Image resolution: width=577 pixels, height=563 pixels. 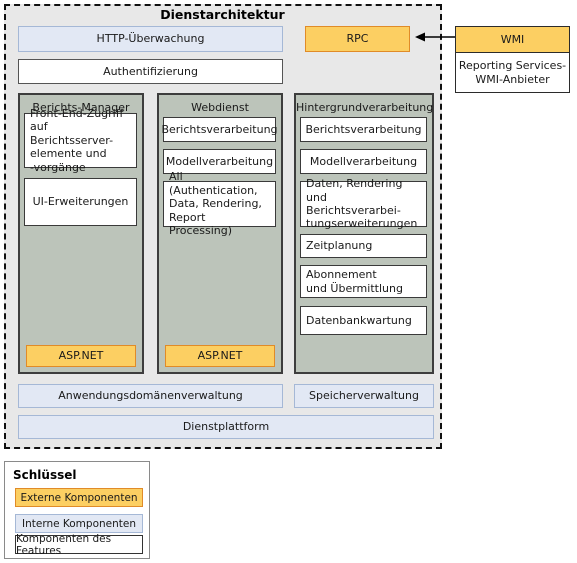 What do you see at coordinates (512, 72) in the screenshot?
I see `wmi-provider-label: Reporting Services- WMI-Anbieter` at bounding box center [512, 72].